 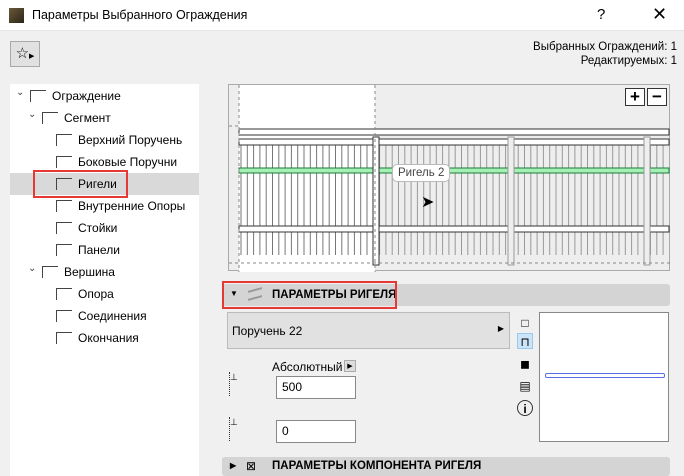 I want to click on tree-item: ⌄ Ограждение, so click(x=104, y=96).